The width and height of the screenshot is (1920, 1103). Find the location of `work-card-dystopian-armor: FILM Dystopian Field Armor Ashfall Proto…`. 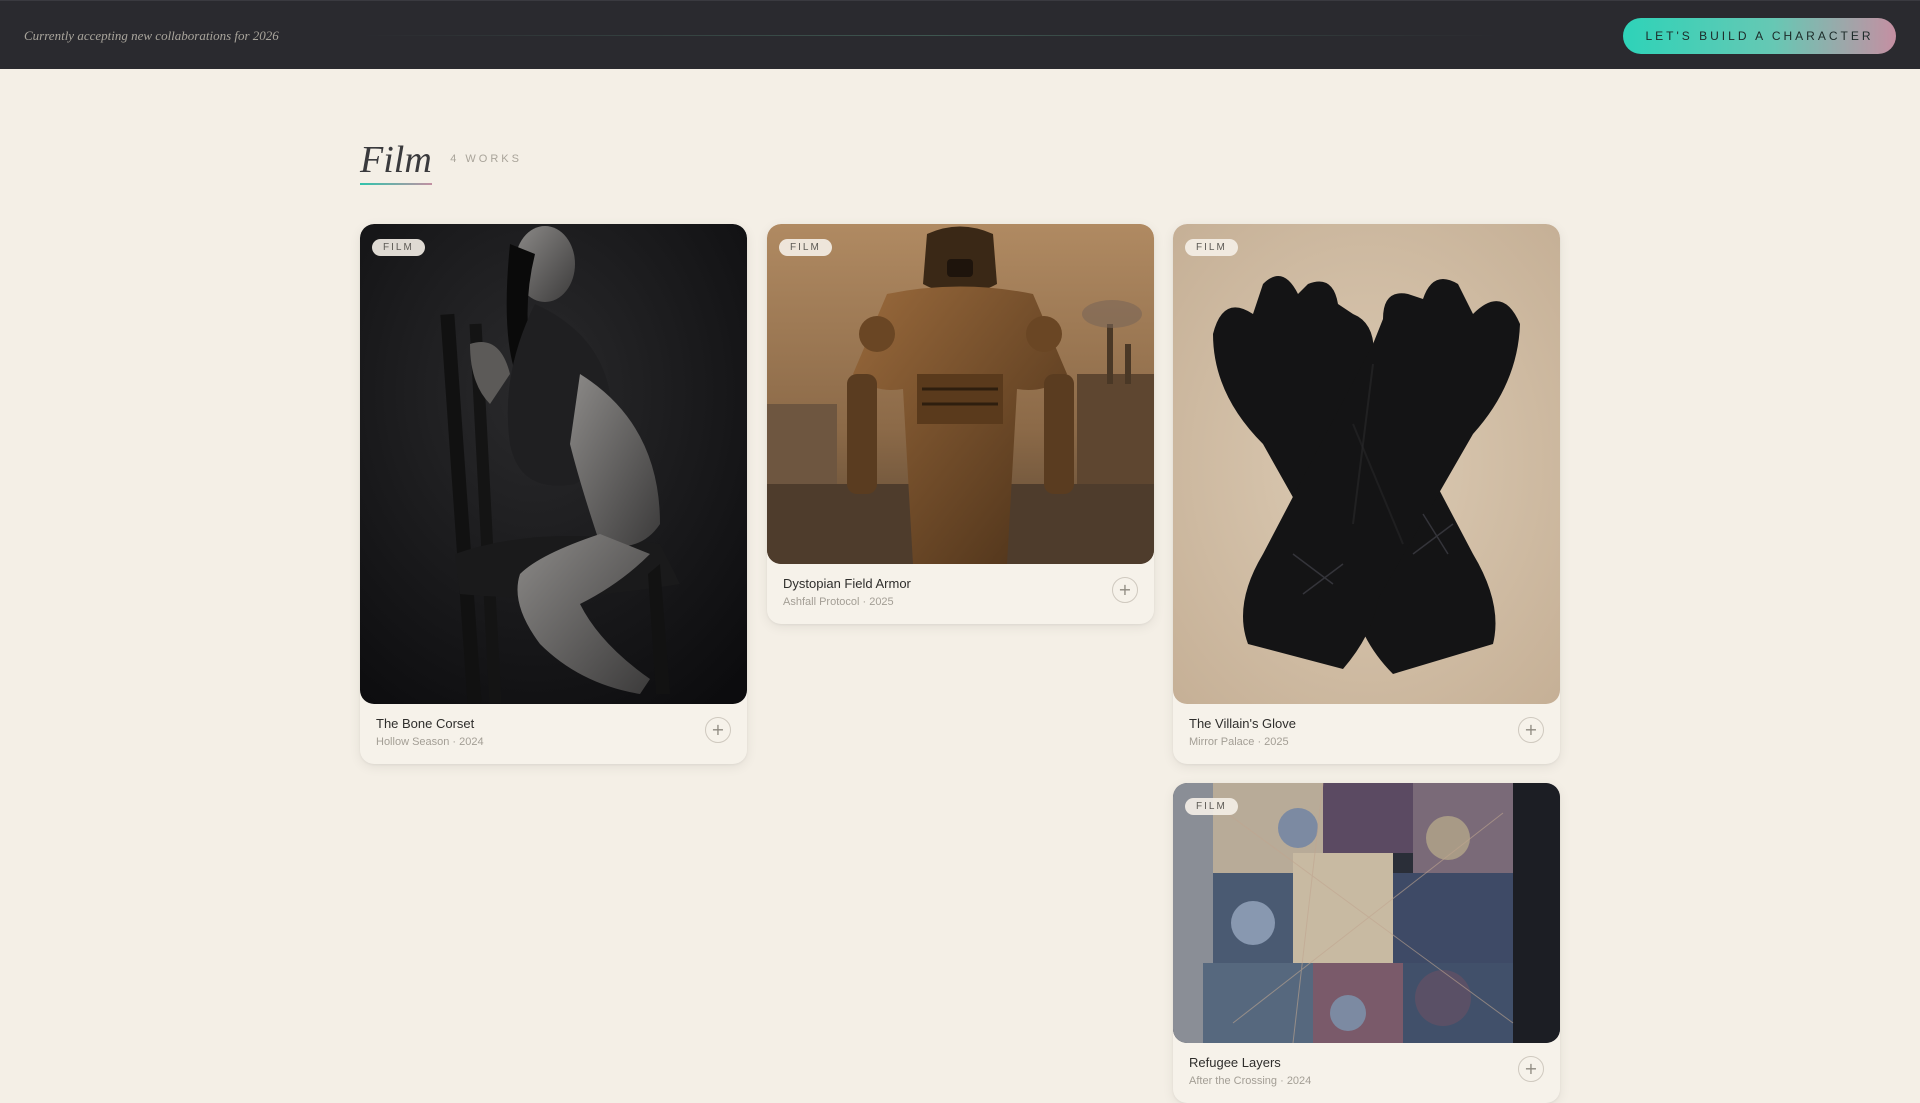

work-card-dystopian-armor: FILM Dystopian Field Armor Ashfall Proto… is located at coordinates (960, 424).